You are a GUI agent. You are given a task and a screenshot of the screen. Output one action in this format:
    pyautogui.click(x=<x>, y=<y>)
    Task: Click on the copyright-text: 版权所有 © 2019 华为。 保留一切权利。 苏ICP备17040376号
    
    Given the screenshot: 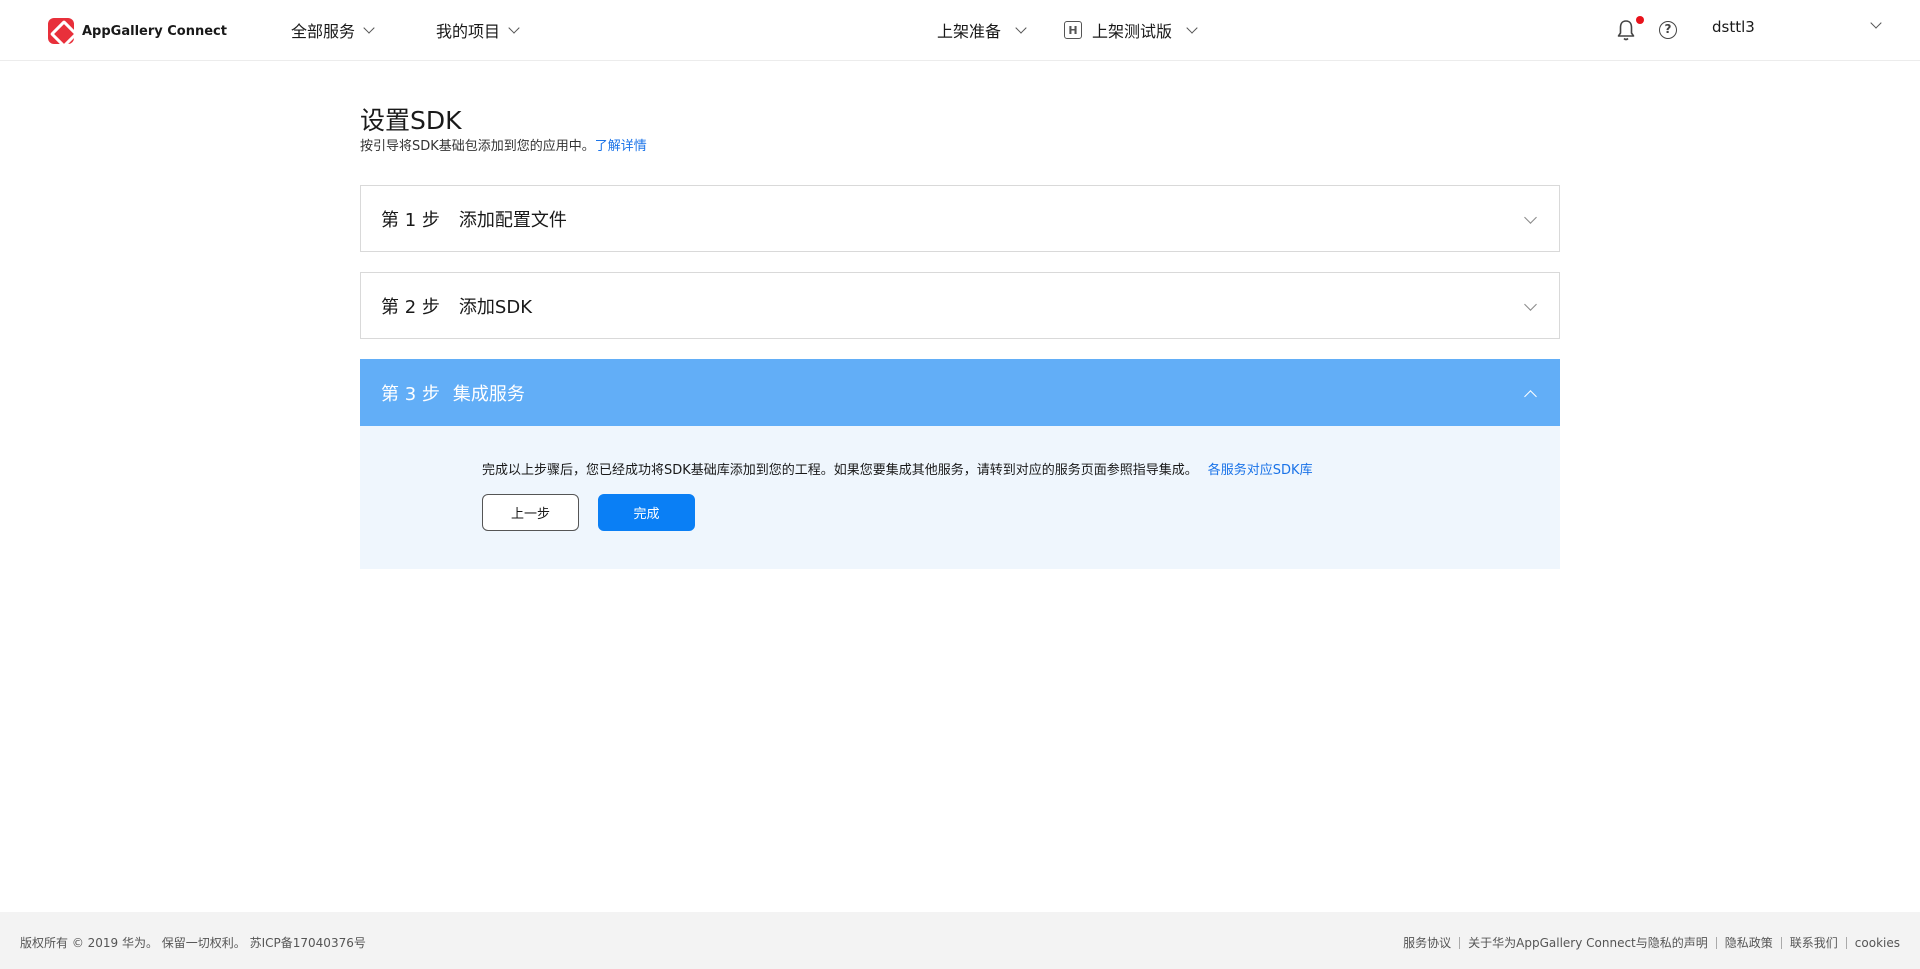 What is the action you would take?
    pyautogui.click(x=193, y=943)
    